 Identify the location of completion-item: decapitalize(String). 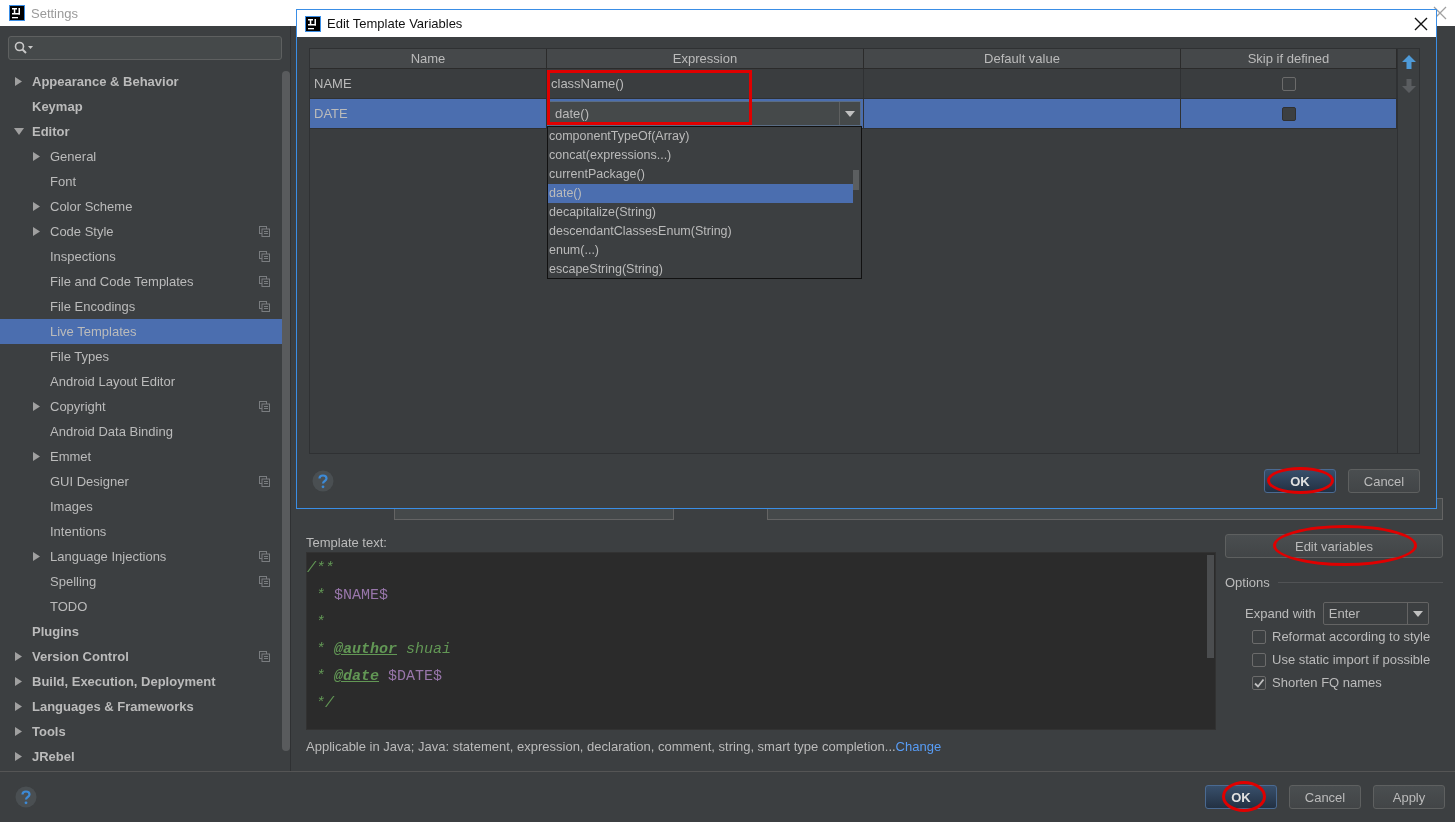
(700, 212).